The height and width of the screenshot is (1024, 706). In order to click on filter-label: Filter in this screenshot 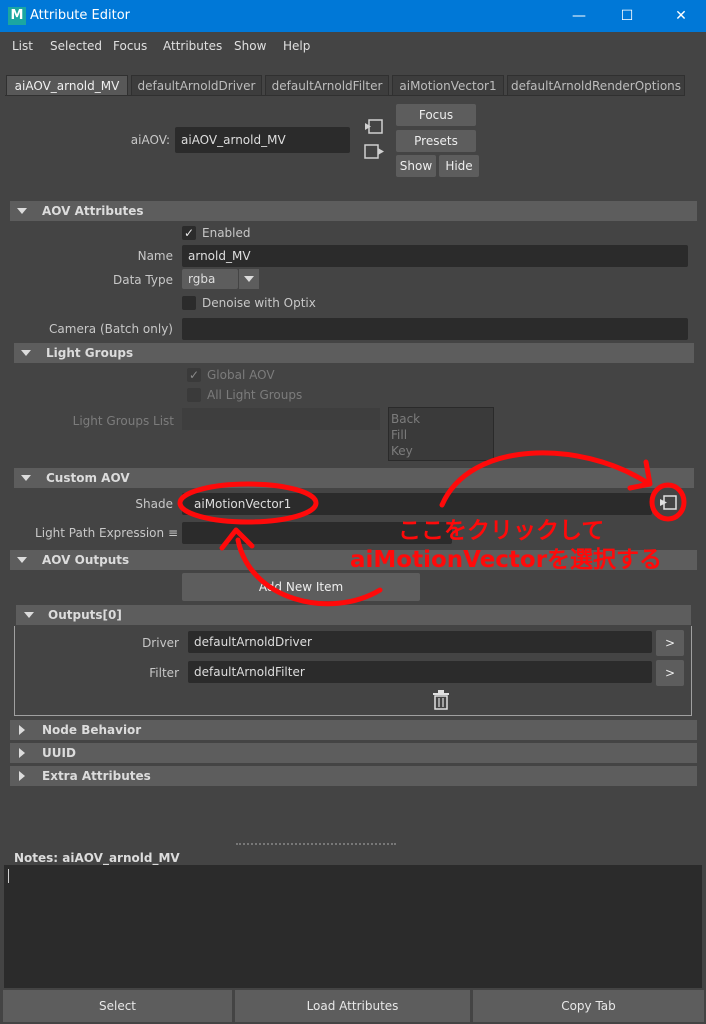, I will do `click(164, 673)`.